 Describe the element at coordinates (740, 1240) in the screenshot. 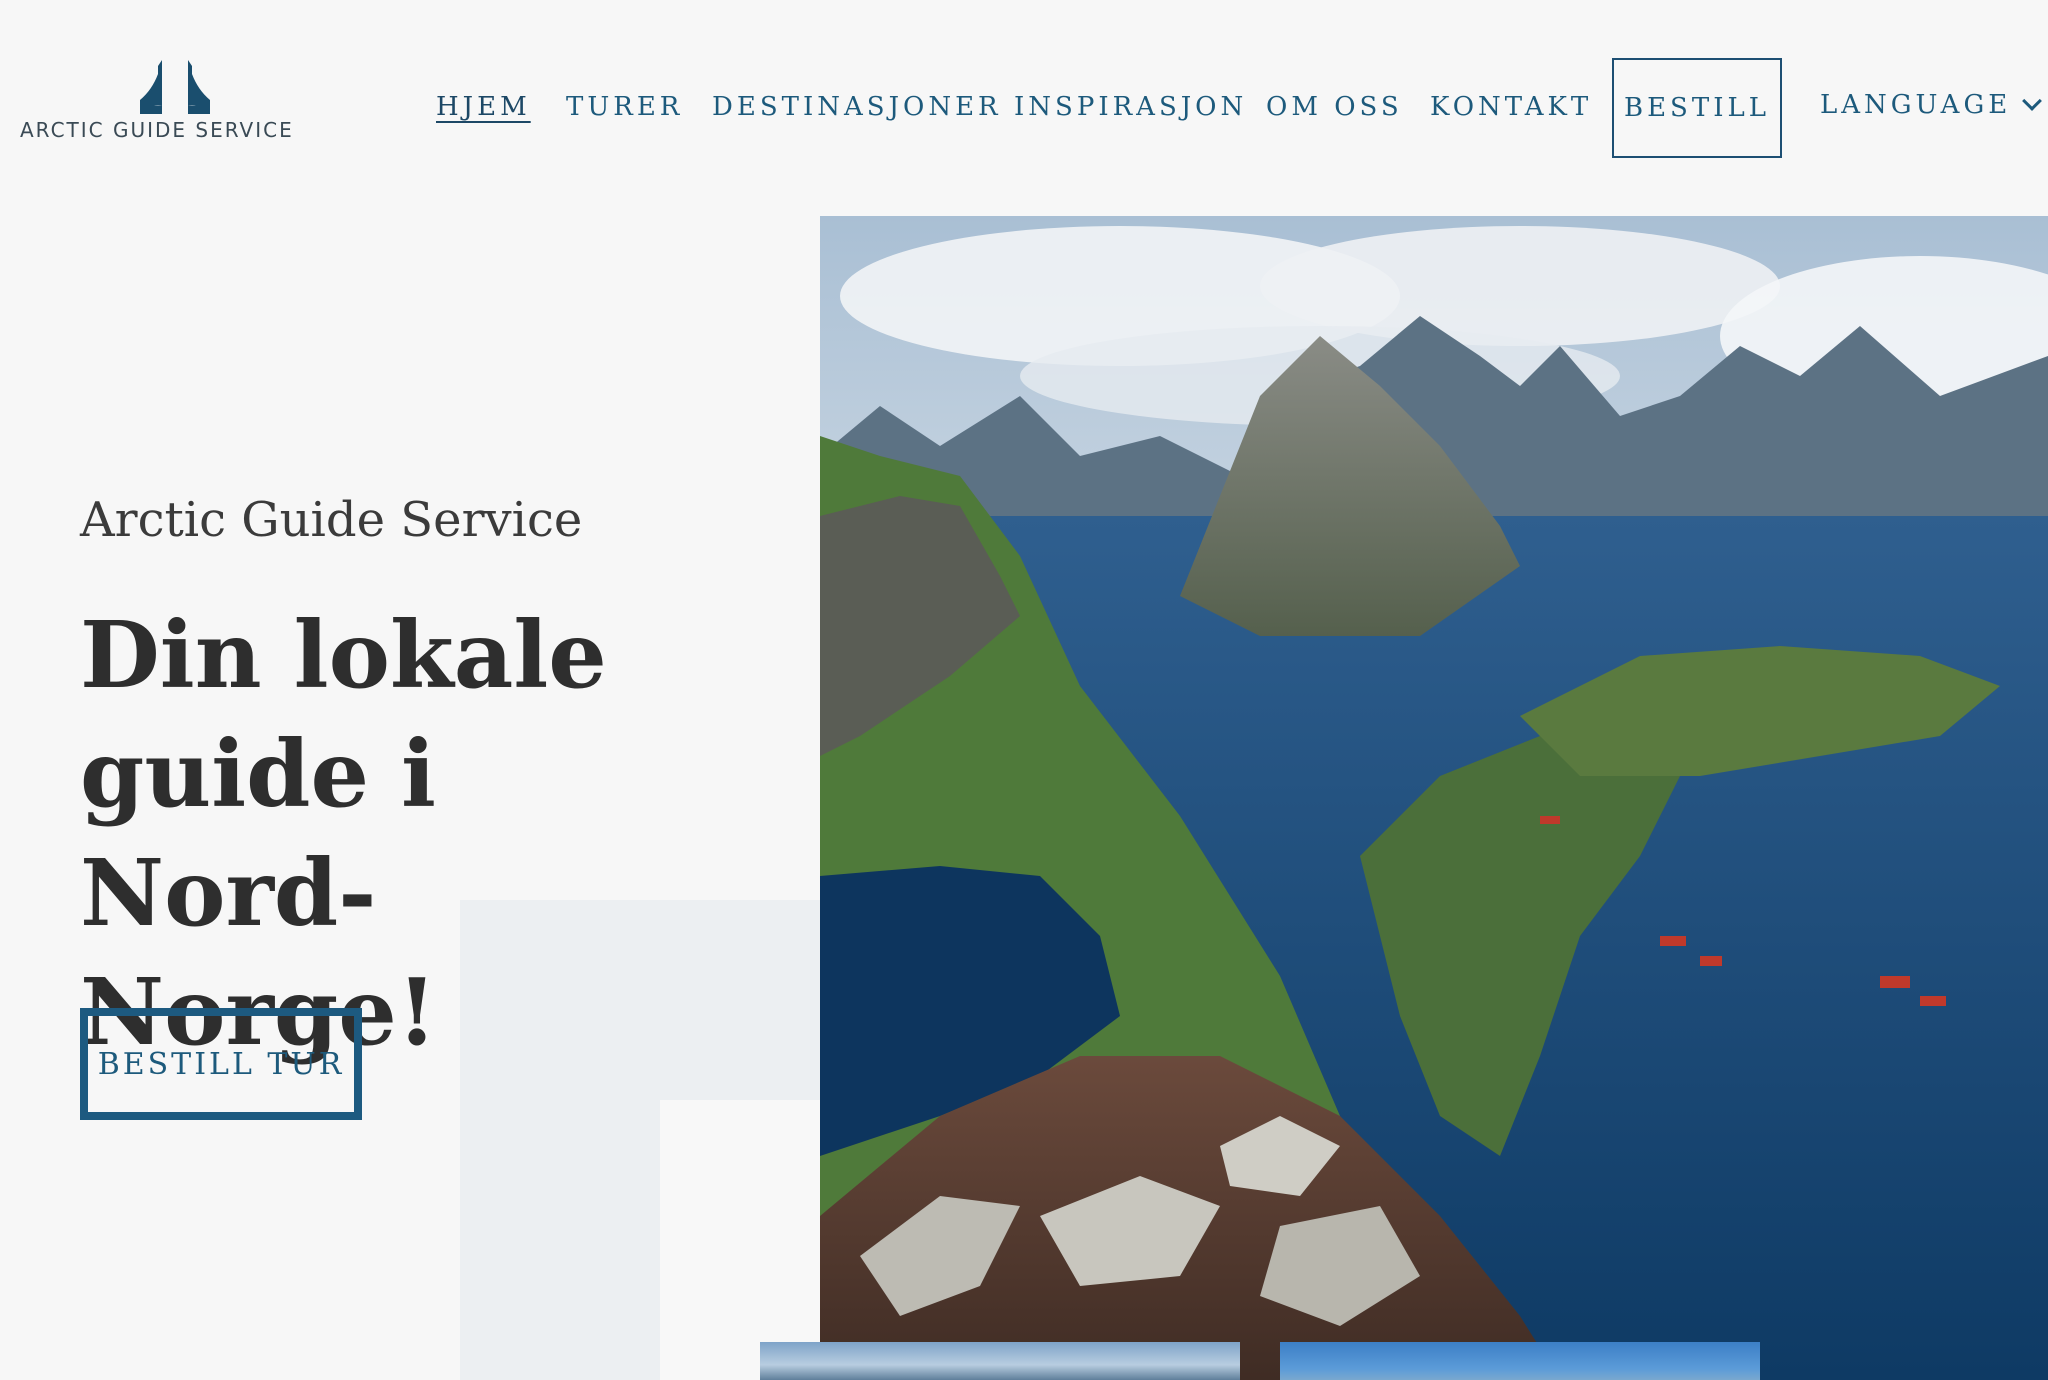

I see `decorative-block-inner` at that location.